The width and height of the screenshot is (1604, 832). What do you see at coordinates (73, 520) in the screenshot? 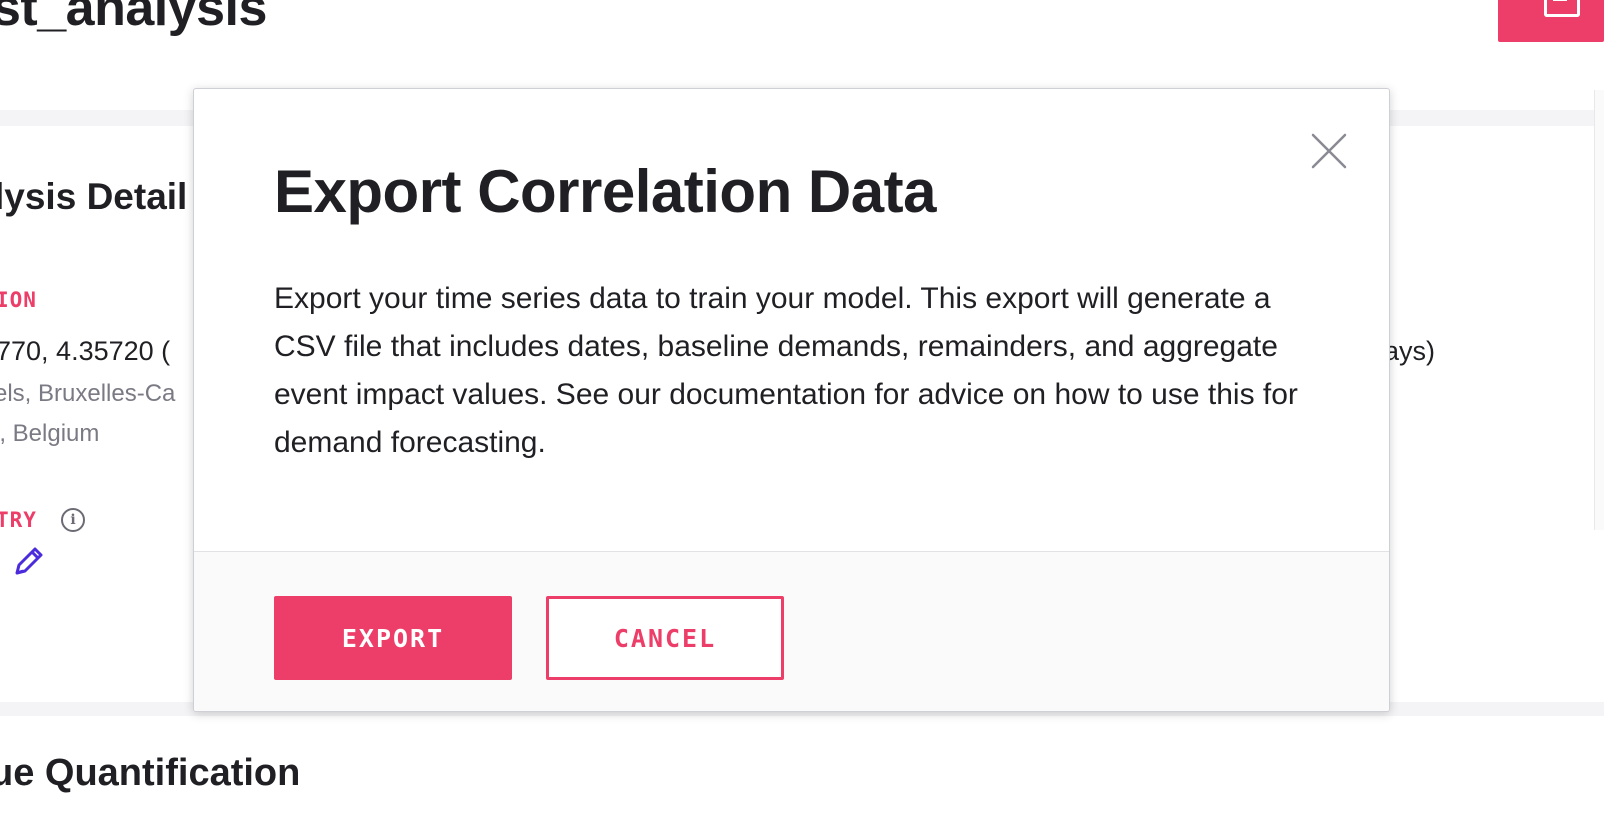
I see `info-icon: i` at bounding box center [73, 520].